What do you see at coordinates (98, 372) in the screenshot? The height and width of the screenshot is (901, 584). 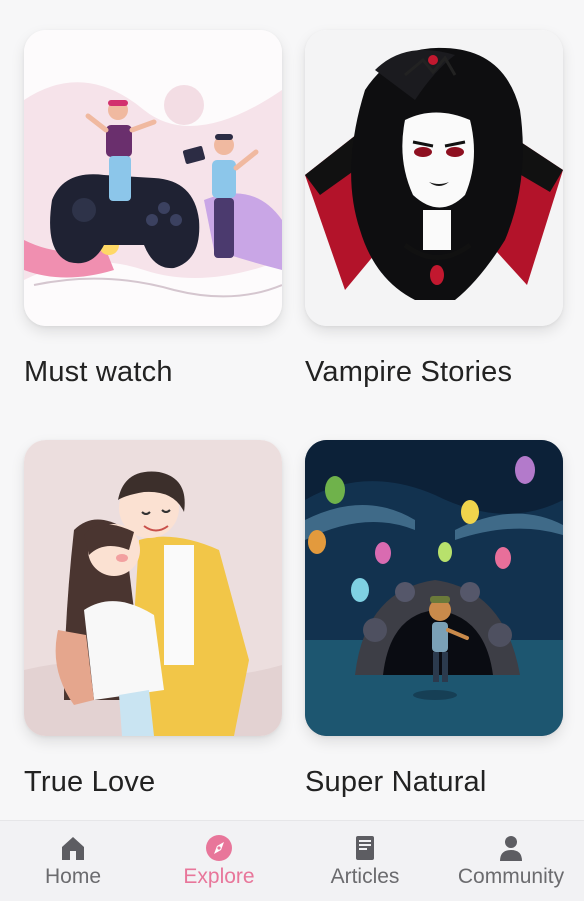 I see `story-title: Must watch` at bounding box center [98, 372].